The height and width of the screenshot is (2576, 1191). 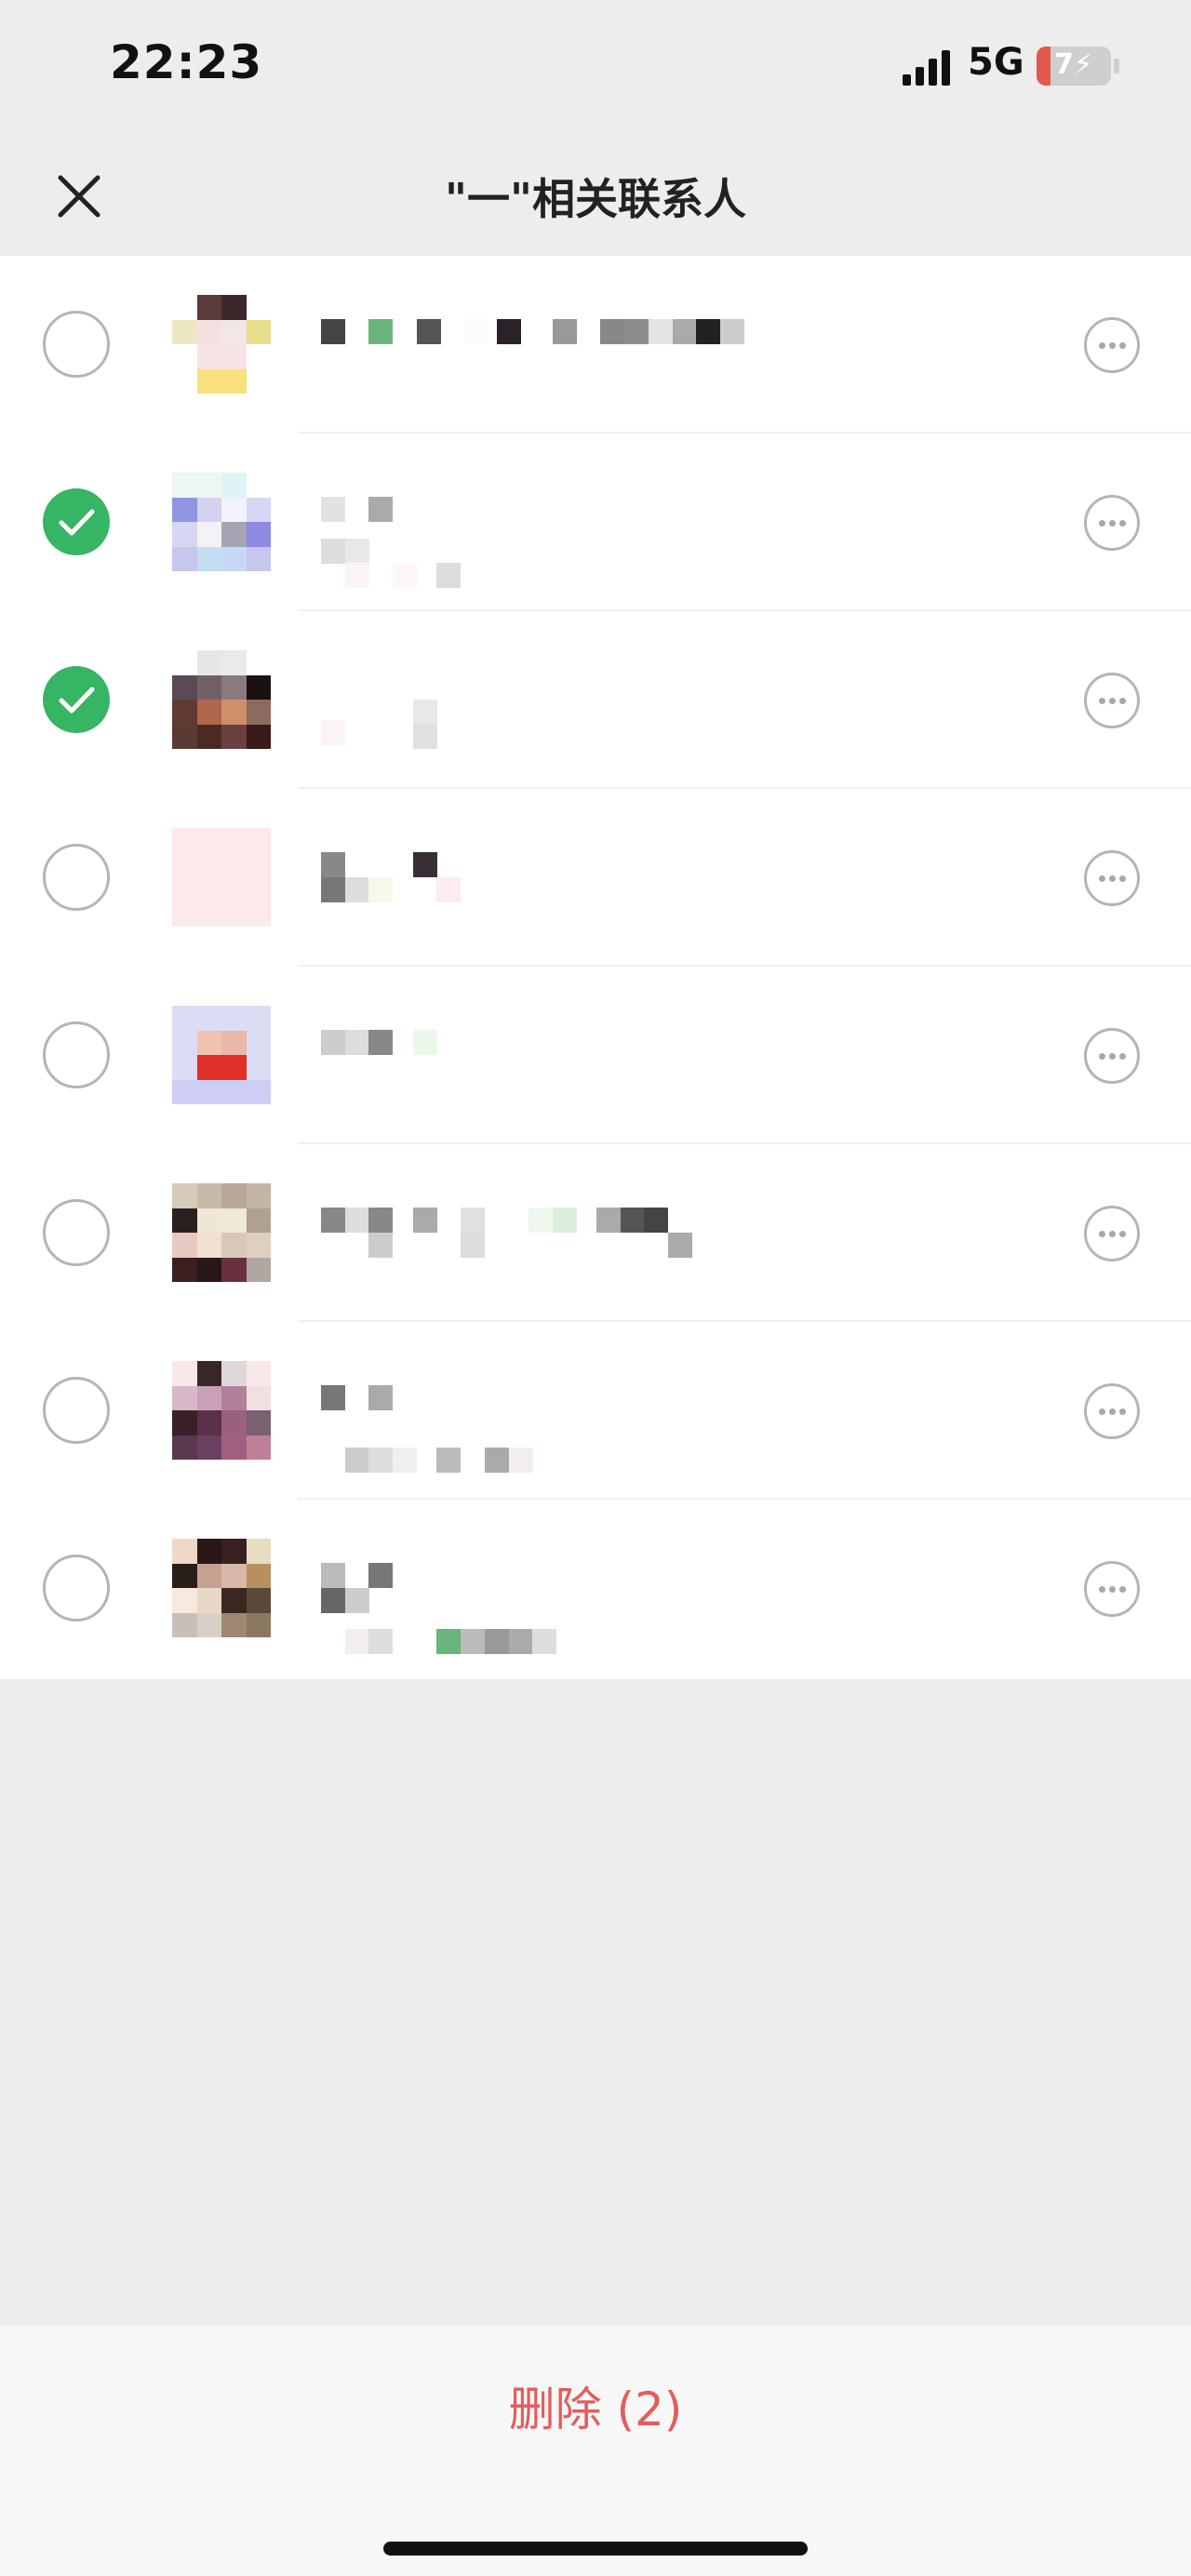 I want to click on delete-button: 删除 (2), so click(x=595, y=2409).